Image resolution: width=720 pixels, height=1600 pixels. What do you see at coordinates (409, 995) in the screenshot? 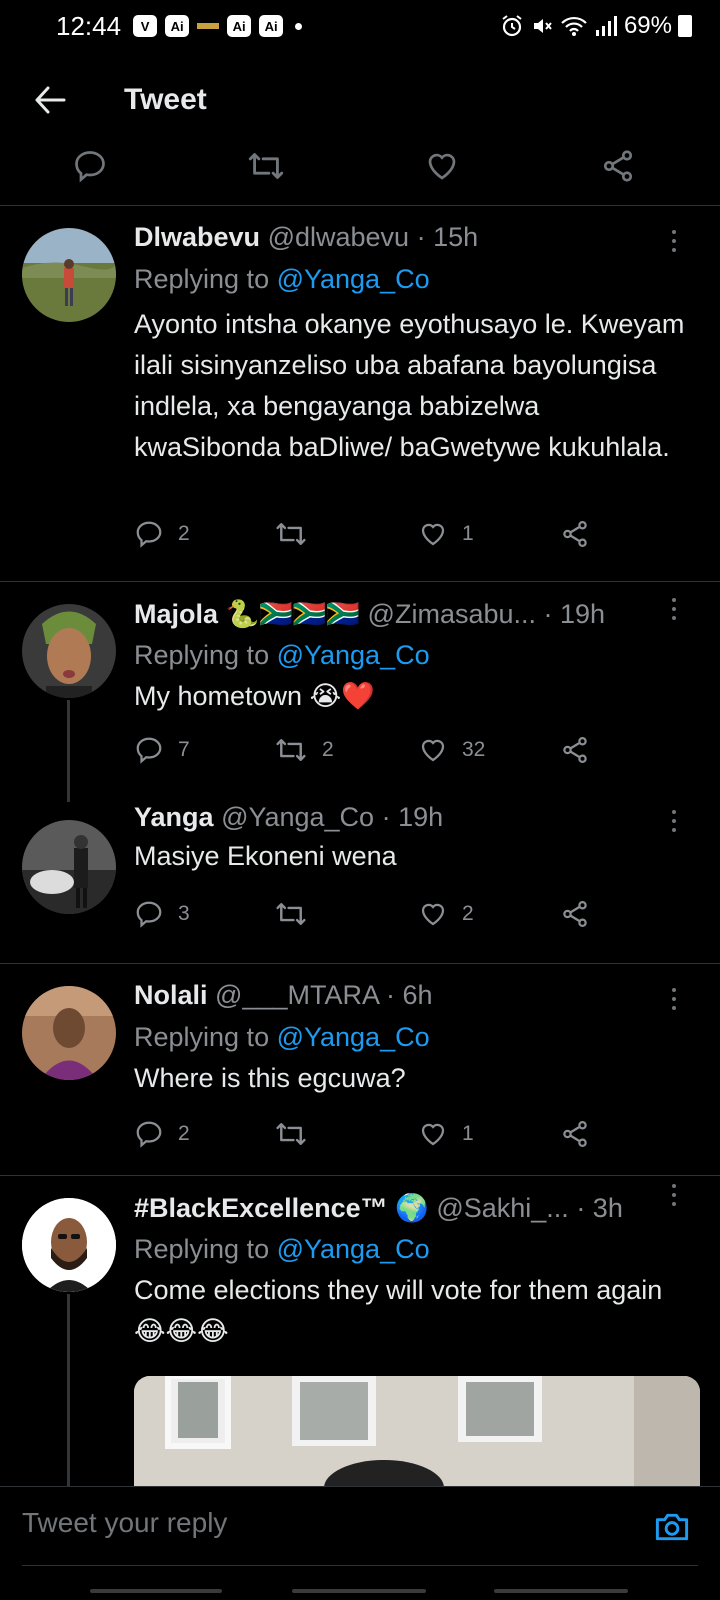
I see `tweet-time: · 6h` at bounding box center [409, 995].